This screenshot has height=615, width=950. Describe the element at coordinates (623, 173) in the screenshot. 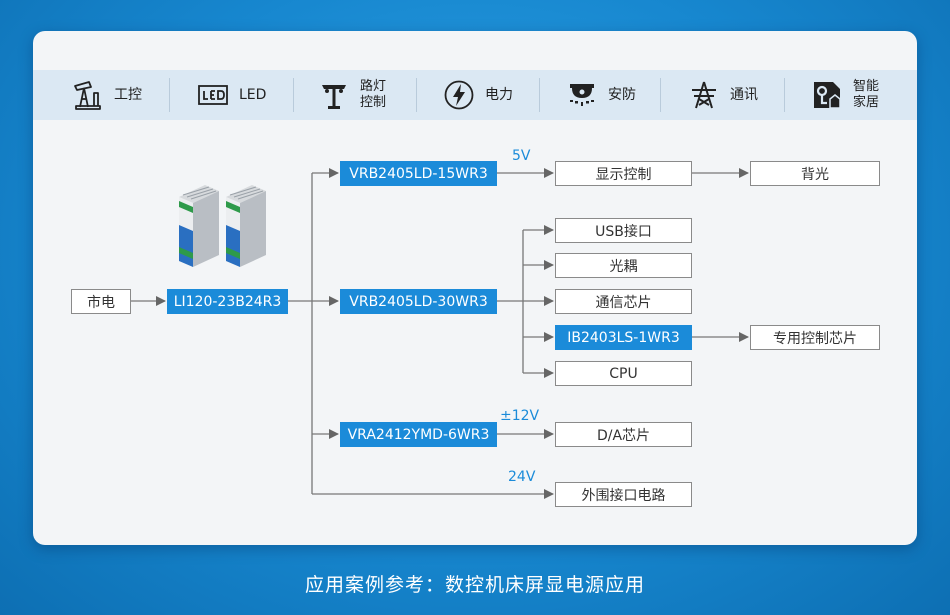

I see `display-control-box: 显示控制` at that location.